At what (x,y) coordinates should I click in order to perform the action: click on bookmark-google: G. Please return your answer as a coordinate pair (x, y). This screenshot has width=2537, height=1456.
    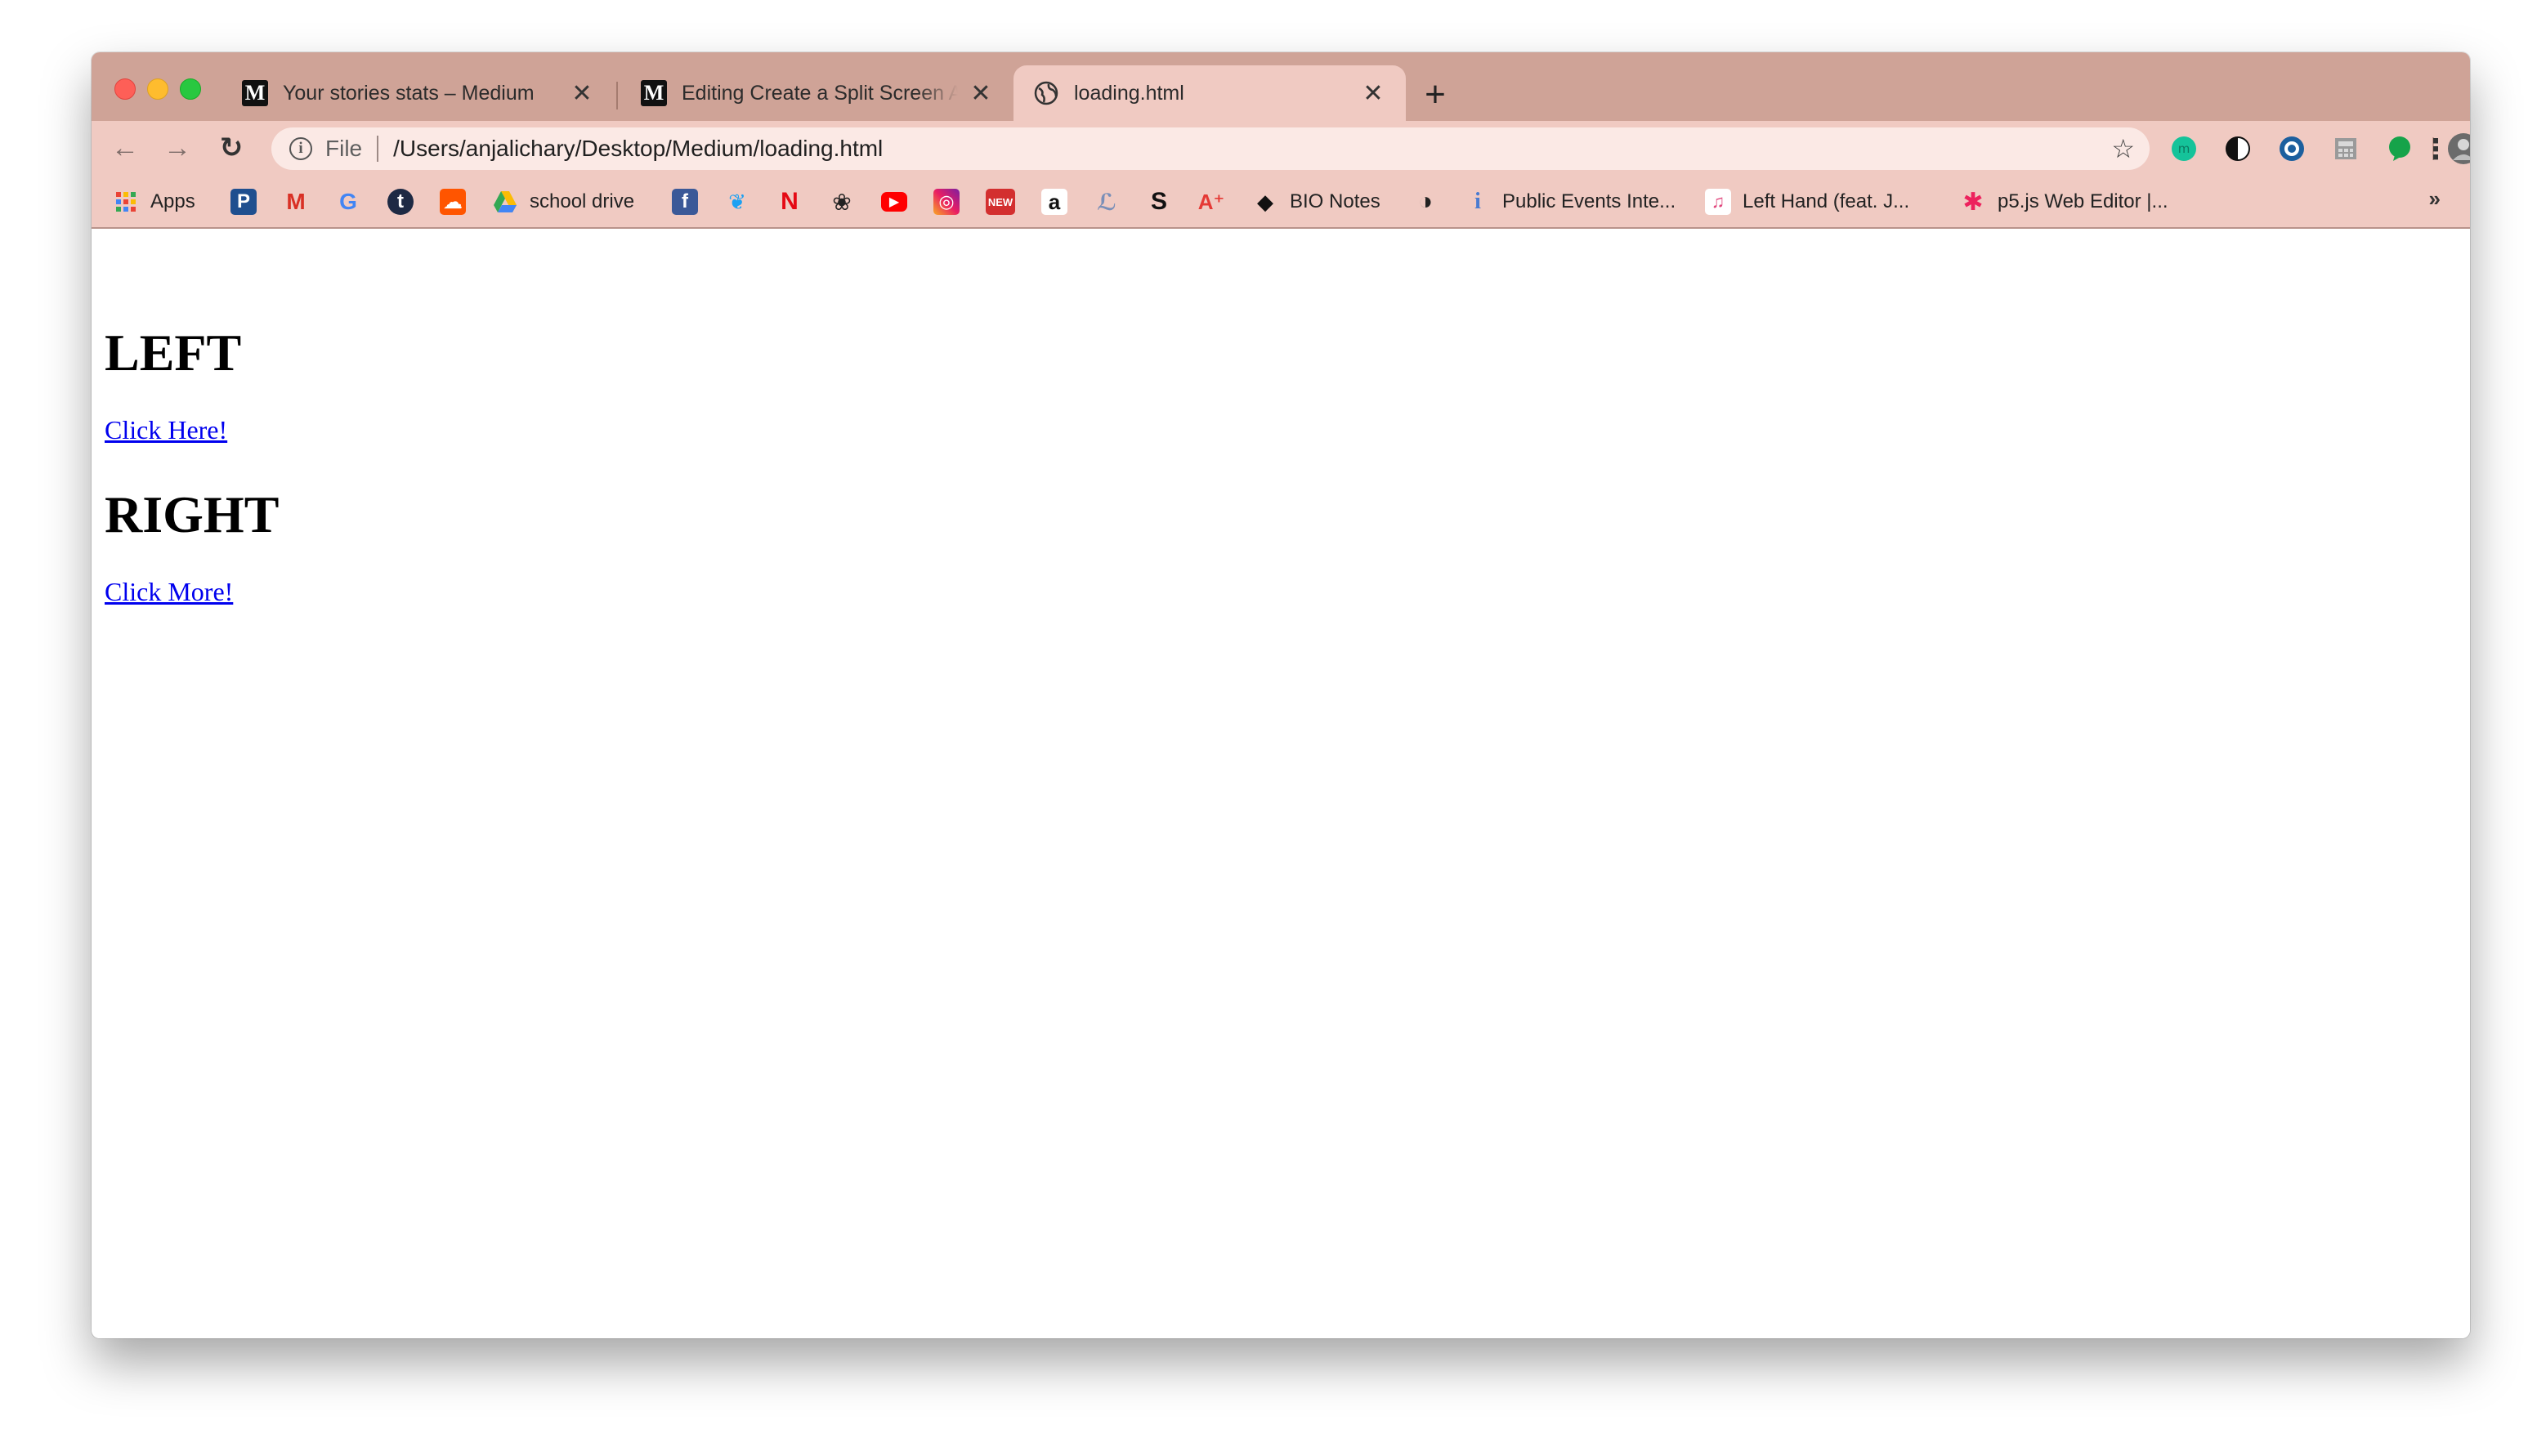
    Looking at the image, I should click on (348, 202).